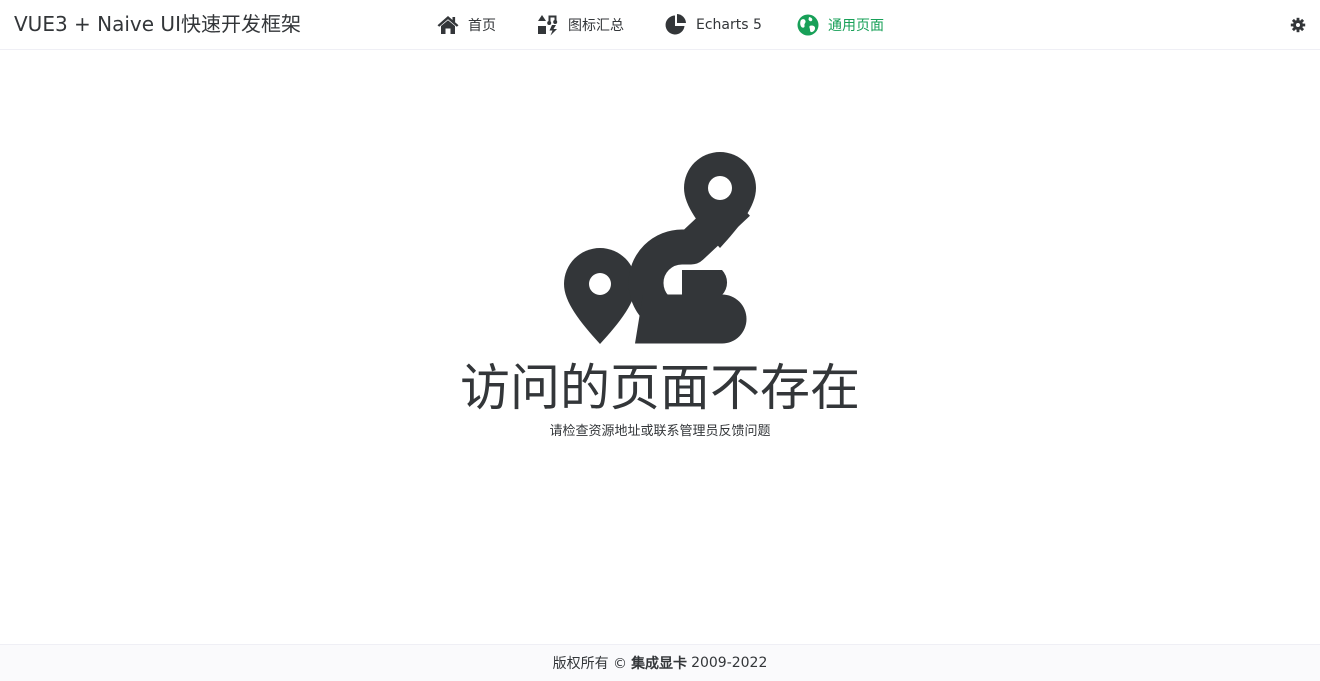 This screenshot has height=681, width=1320. Describe the element at coordinates (808, 25) in the screenshot. I see `globe-icon` at that location.